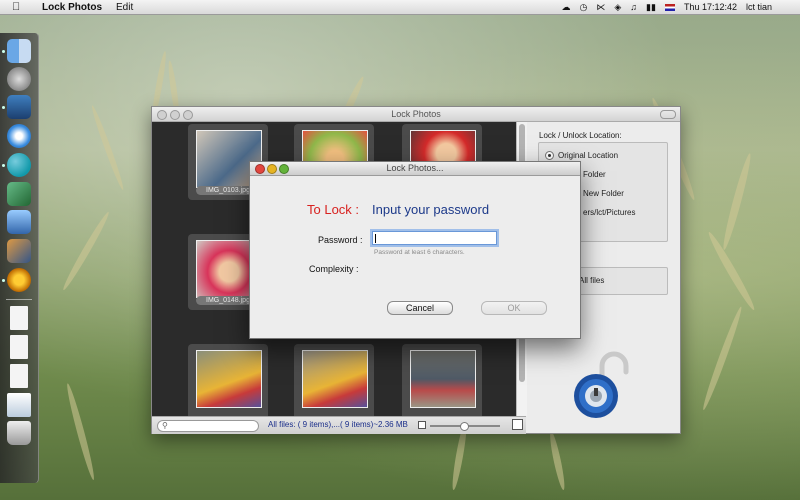 Image resolution: width=800 pixels, height=500 pixels. I want to click on edit-menu: Edit, so click(124, 7).